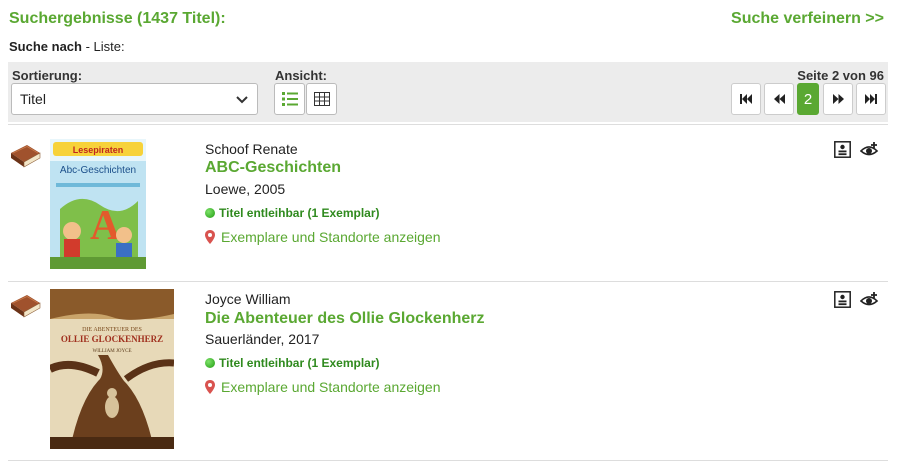  What do you see at coordinates (112, 330) in the screenshot?
I see `cover-top-text: DIE ABENTEUER DES` at bounding box center [112, 330].